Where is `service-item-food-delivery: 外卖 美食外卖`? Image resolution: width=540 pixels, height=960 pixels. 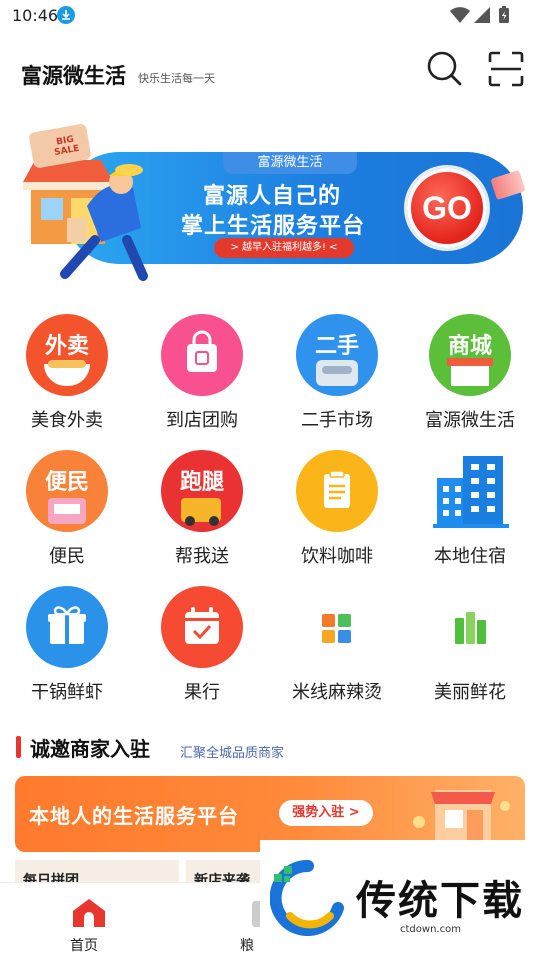
service-item-food-delivery: 外卖 美食外卖 is located at coordinates (67, 372).